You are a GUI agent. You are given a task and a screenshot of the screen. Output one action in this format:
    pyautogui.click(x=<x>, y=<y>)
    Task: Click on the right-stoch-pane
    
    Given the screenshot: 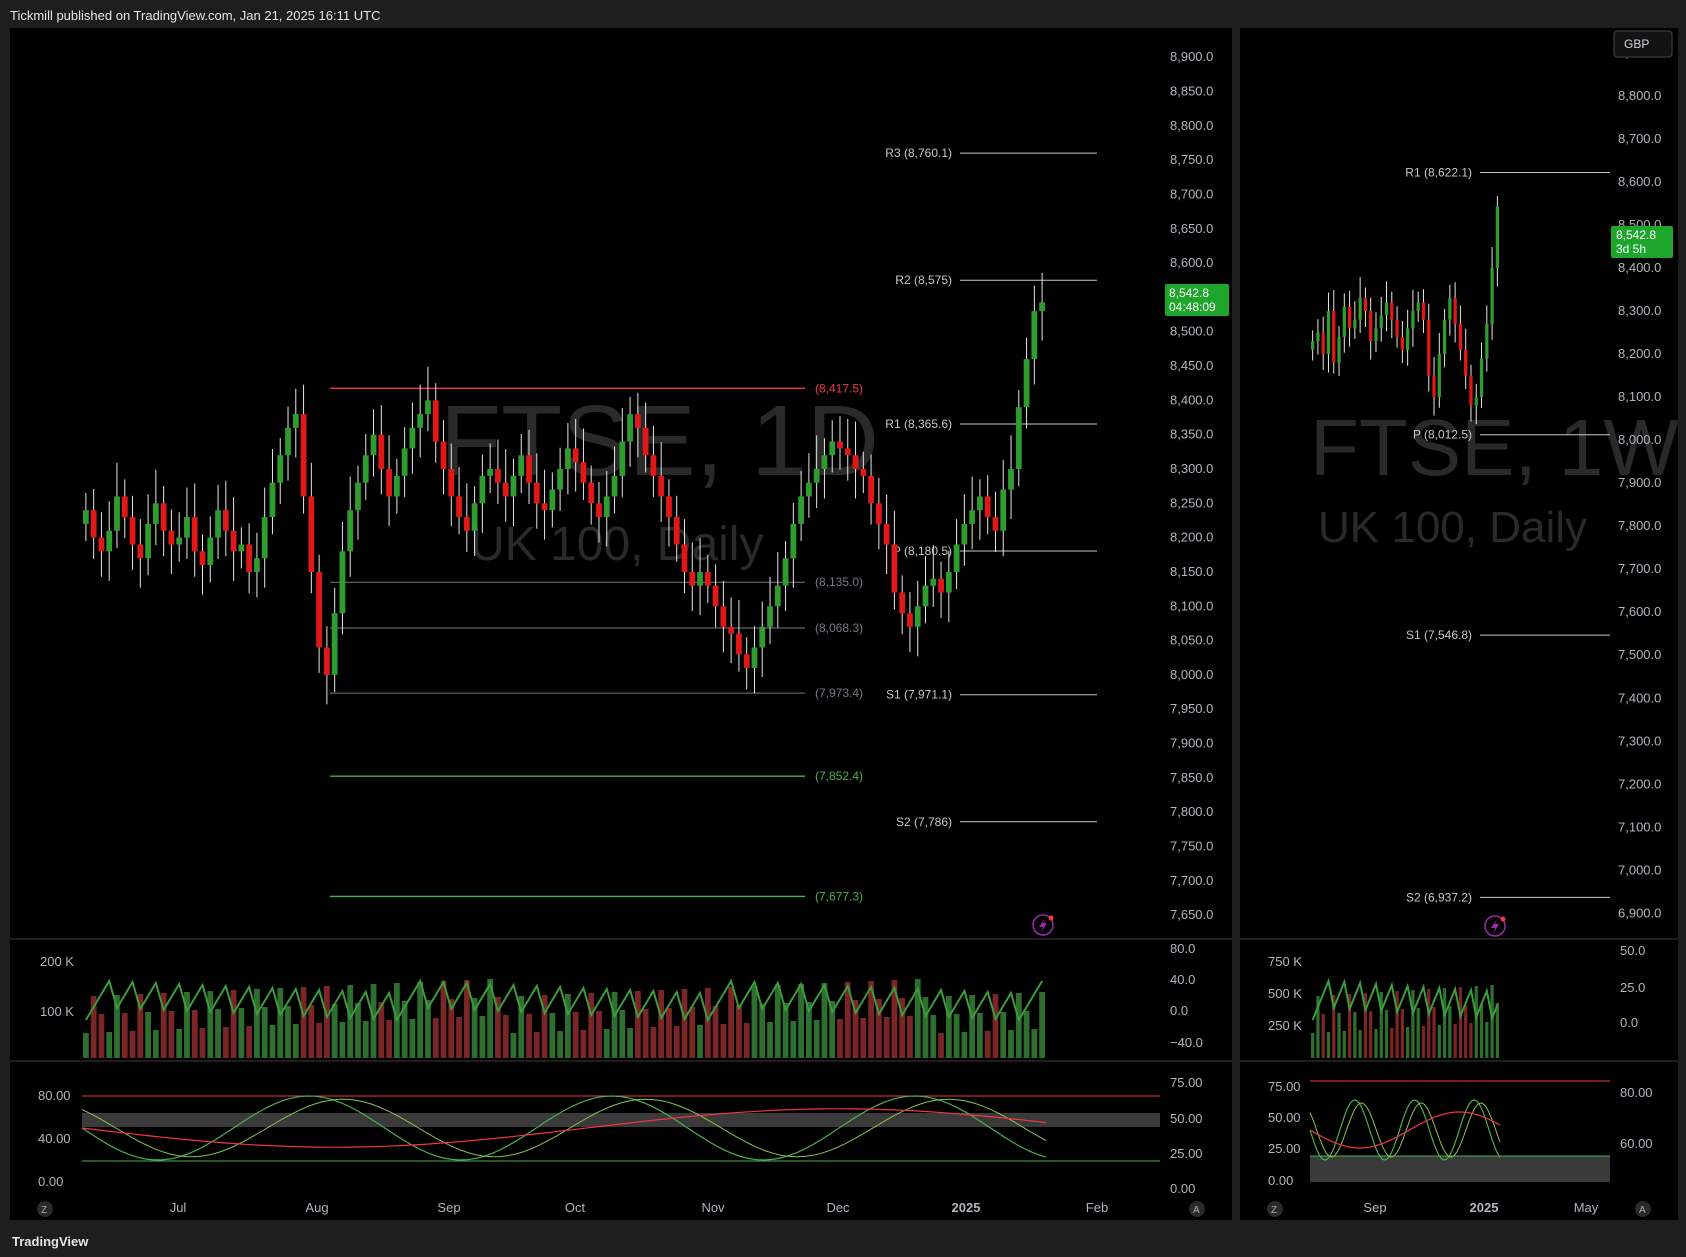 What is the action you would take?
    pyautogui.click(x=1459, y=1141)
    